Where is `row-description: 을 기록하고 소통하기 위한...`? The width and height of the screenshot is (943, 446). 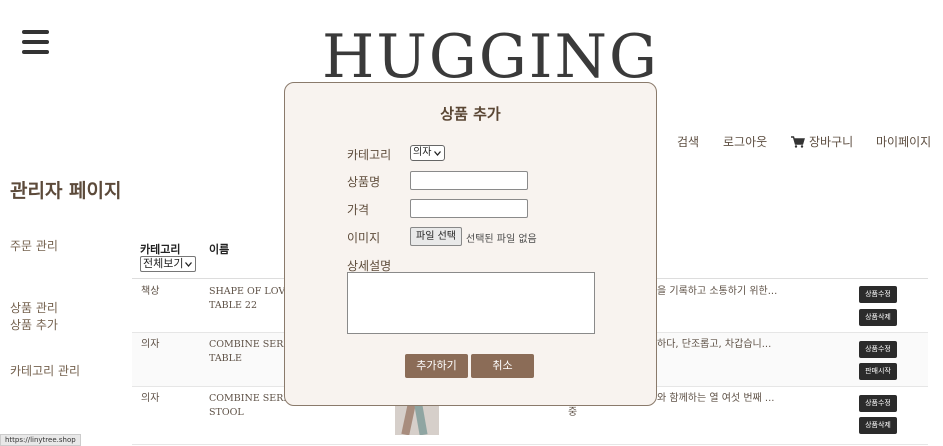 row-description: 을 기록하고 소통하기 위한... is located at coordinates (717, 291).